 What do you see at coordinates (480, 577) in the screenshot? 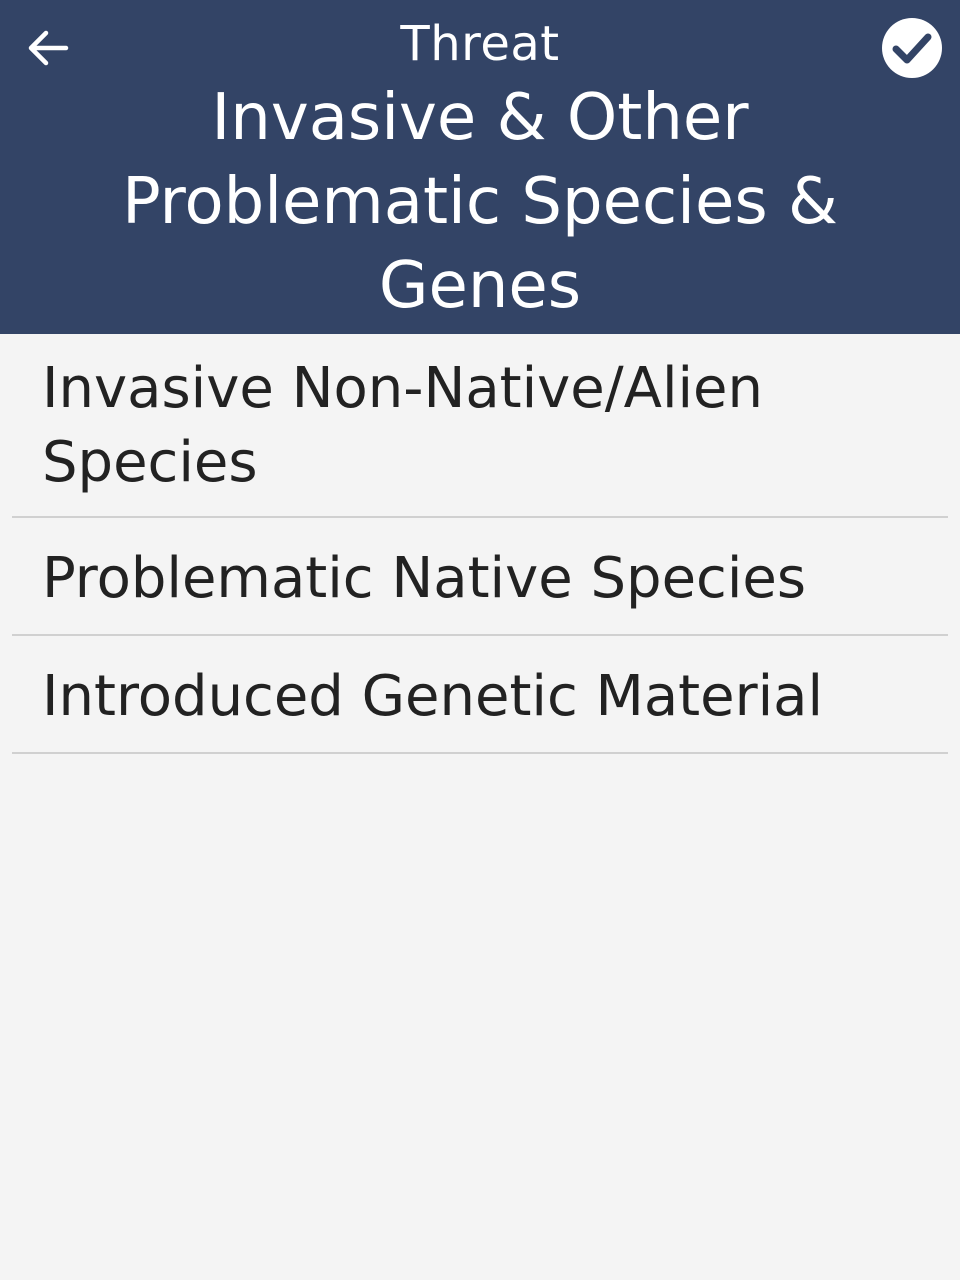
I see `list-item-problematic-native-species: Problematic Native Species` at bounding box center [480, 577].